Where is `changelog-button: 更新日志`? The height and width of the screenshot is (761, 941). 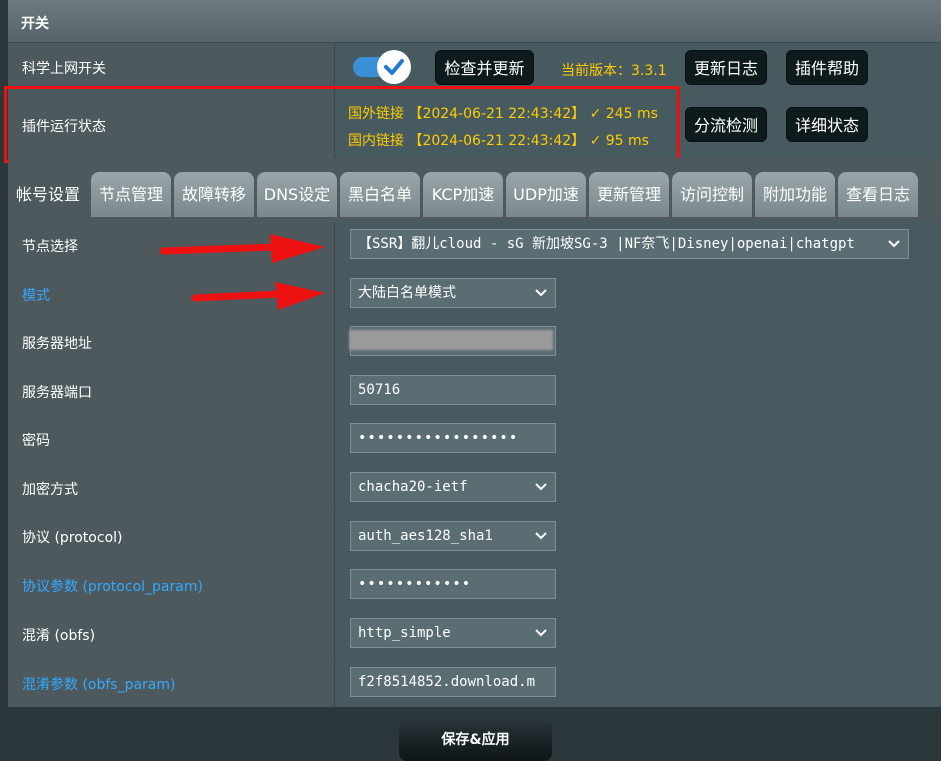 changelog-button: 更新日志 is located at coordinates (726, 67).